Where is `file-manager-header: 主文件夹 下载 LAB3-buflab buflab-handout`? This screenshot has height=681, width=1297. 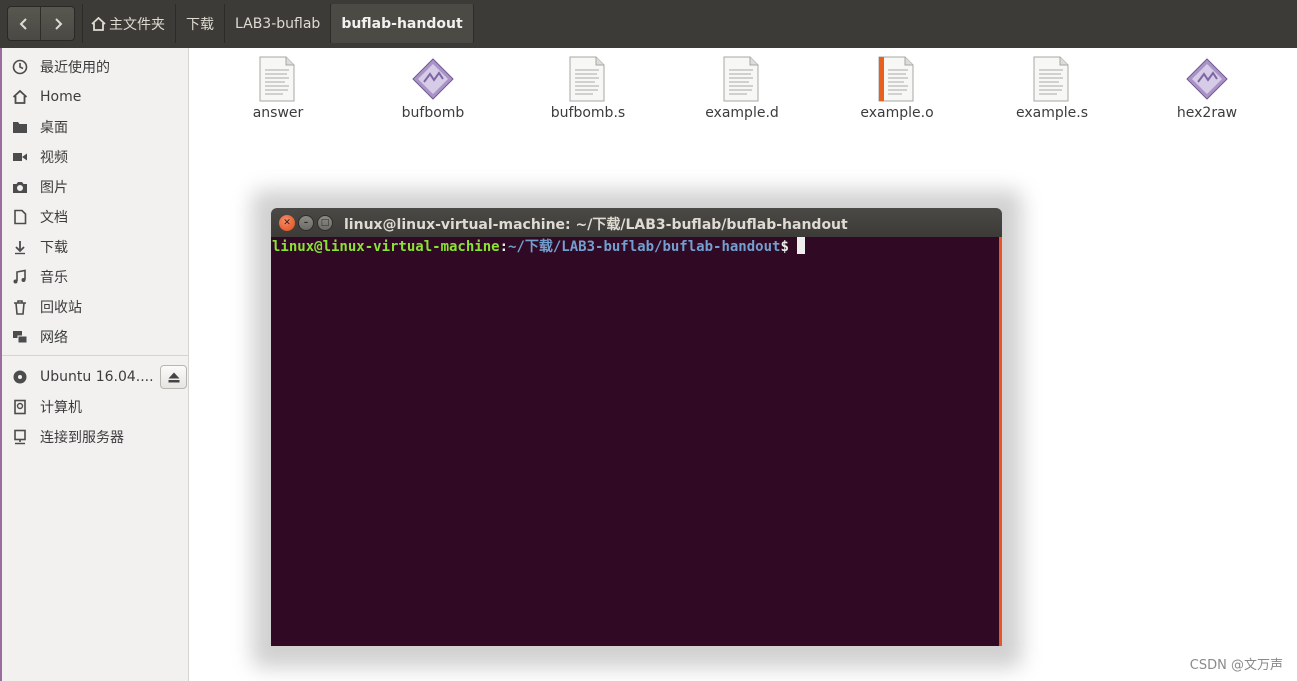
file-manager-header: 主文件夹 下载 LAB3-buflab buflab-handout is located at coordinates (648, 24).